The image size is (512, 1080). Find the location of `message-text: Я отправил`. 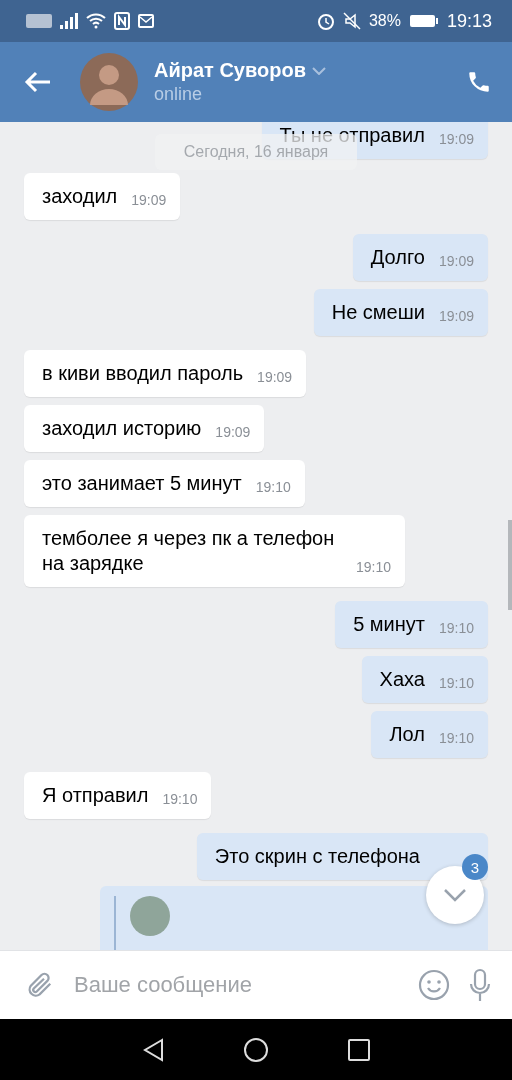

message-text: Я отправил is located at coordinates (95, 795).